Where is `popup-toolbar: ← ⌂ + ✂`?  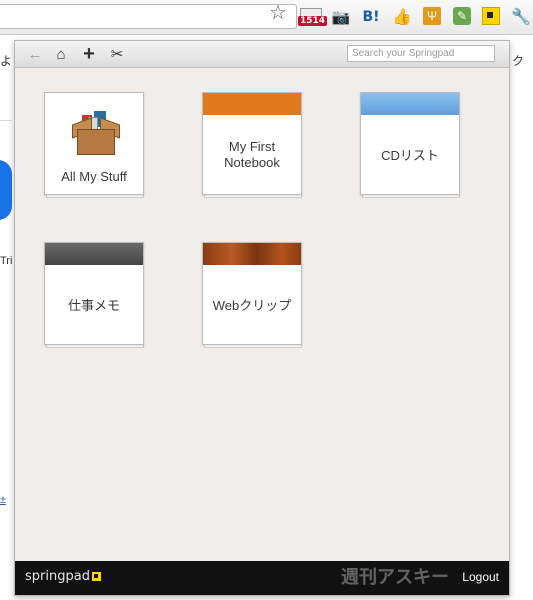
popup-toolbar: ← ⌂ + ✂ is located at coordinates (262, 54).